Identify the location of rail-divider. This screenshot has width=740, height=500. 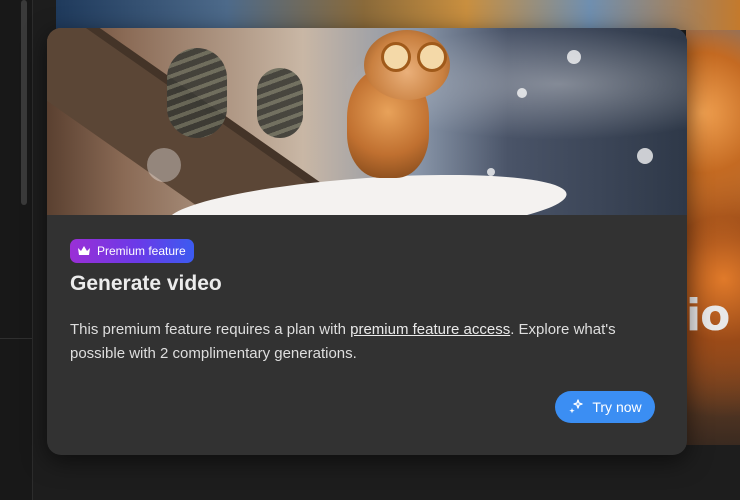
(16, 338).